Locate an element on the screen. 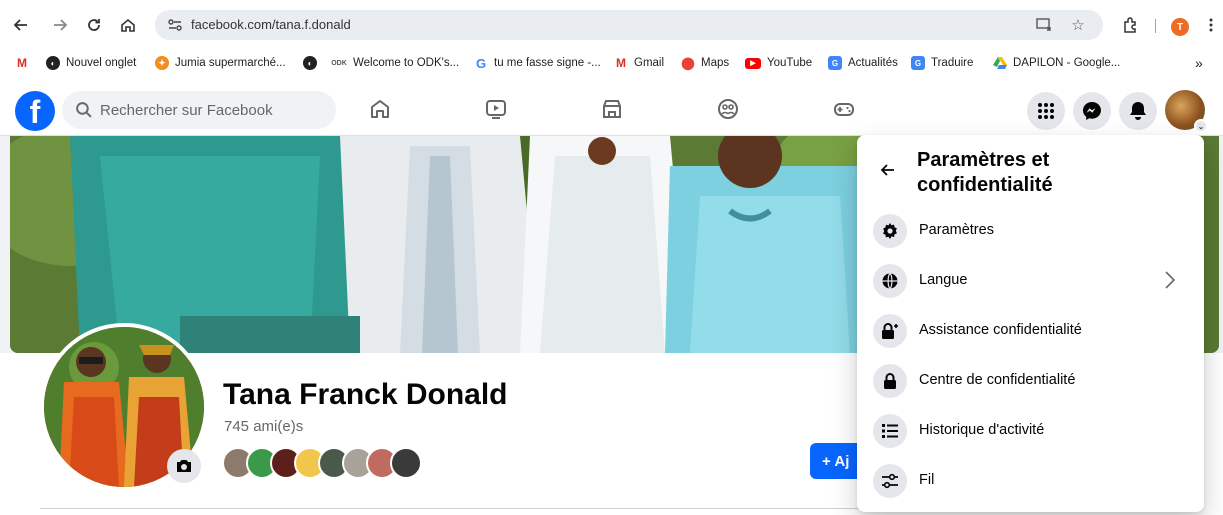  facebook-search is located at coordinates (199, 110).